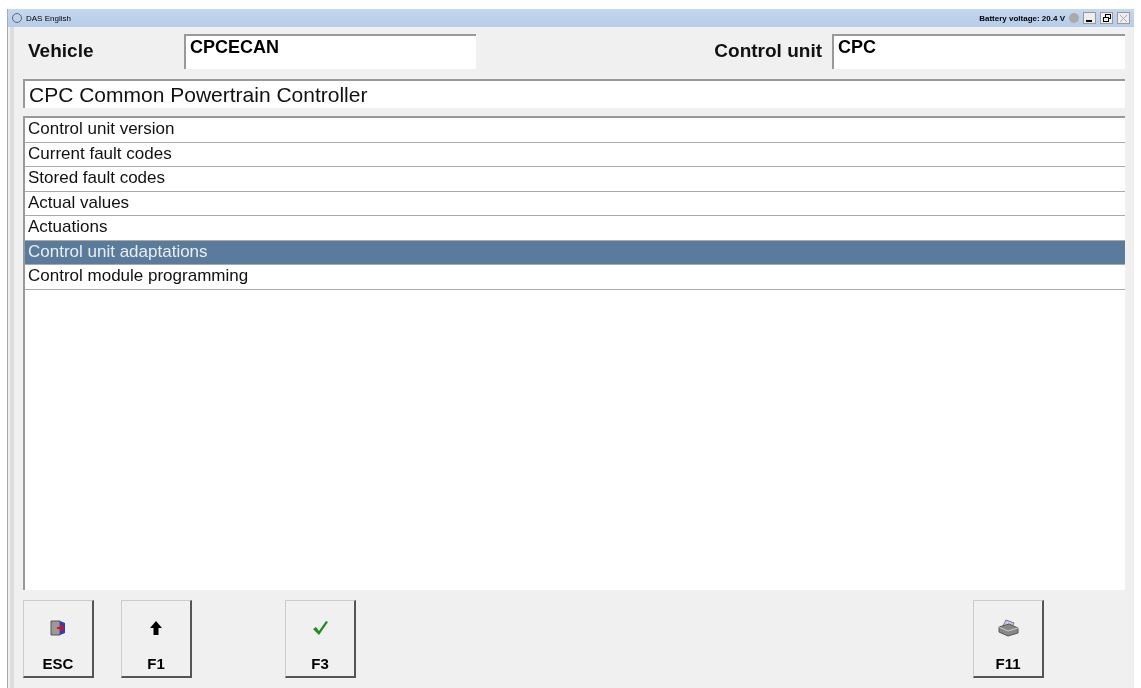 This screenshot has height=688, width=1141. What do you see at coordinates (575, 154) in the screenshot?
I see `menu-item: Current fault codes` at bounding box center [575, 154].